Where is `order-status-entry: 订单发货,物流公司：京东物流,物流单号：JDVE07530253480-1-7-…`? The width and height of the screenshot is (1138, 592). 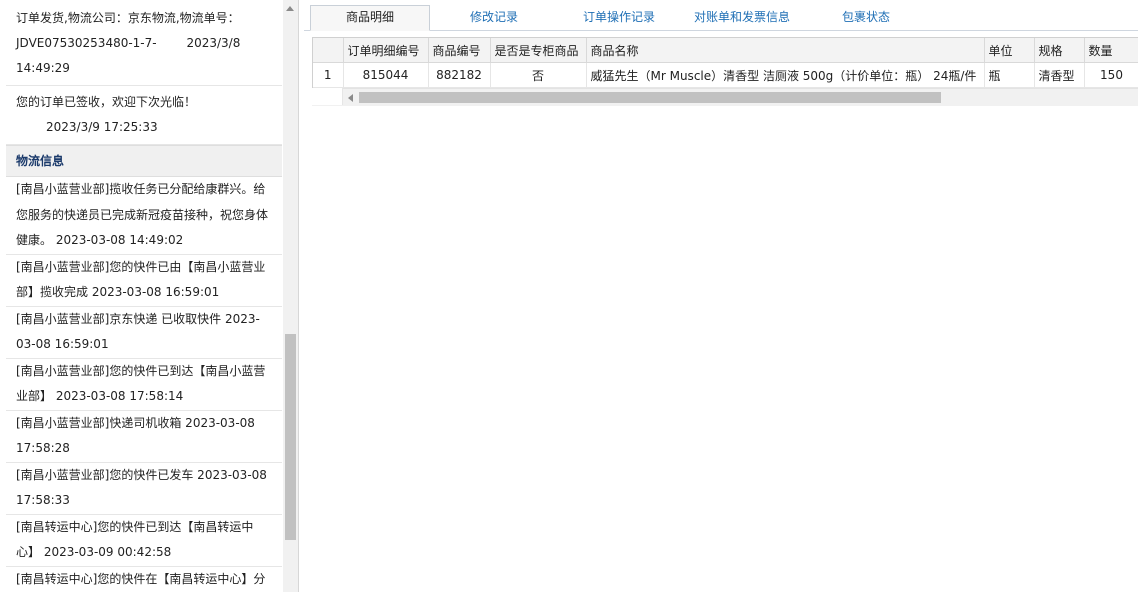 order-status-entry: 订单发货,物流公司：京东物流,物流单号：JDVE07530253480-1-7-… is located at coordinates (144, 43).